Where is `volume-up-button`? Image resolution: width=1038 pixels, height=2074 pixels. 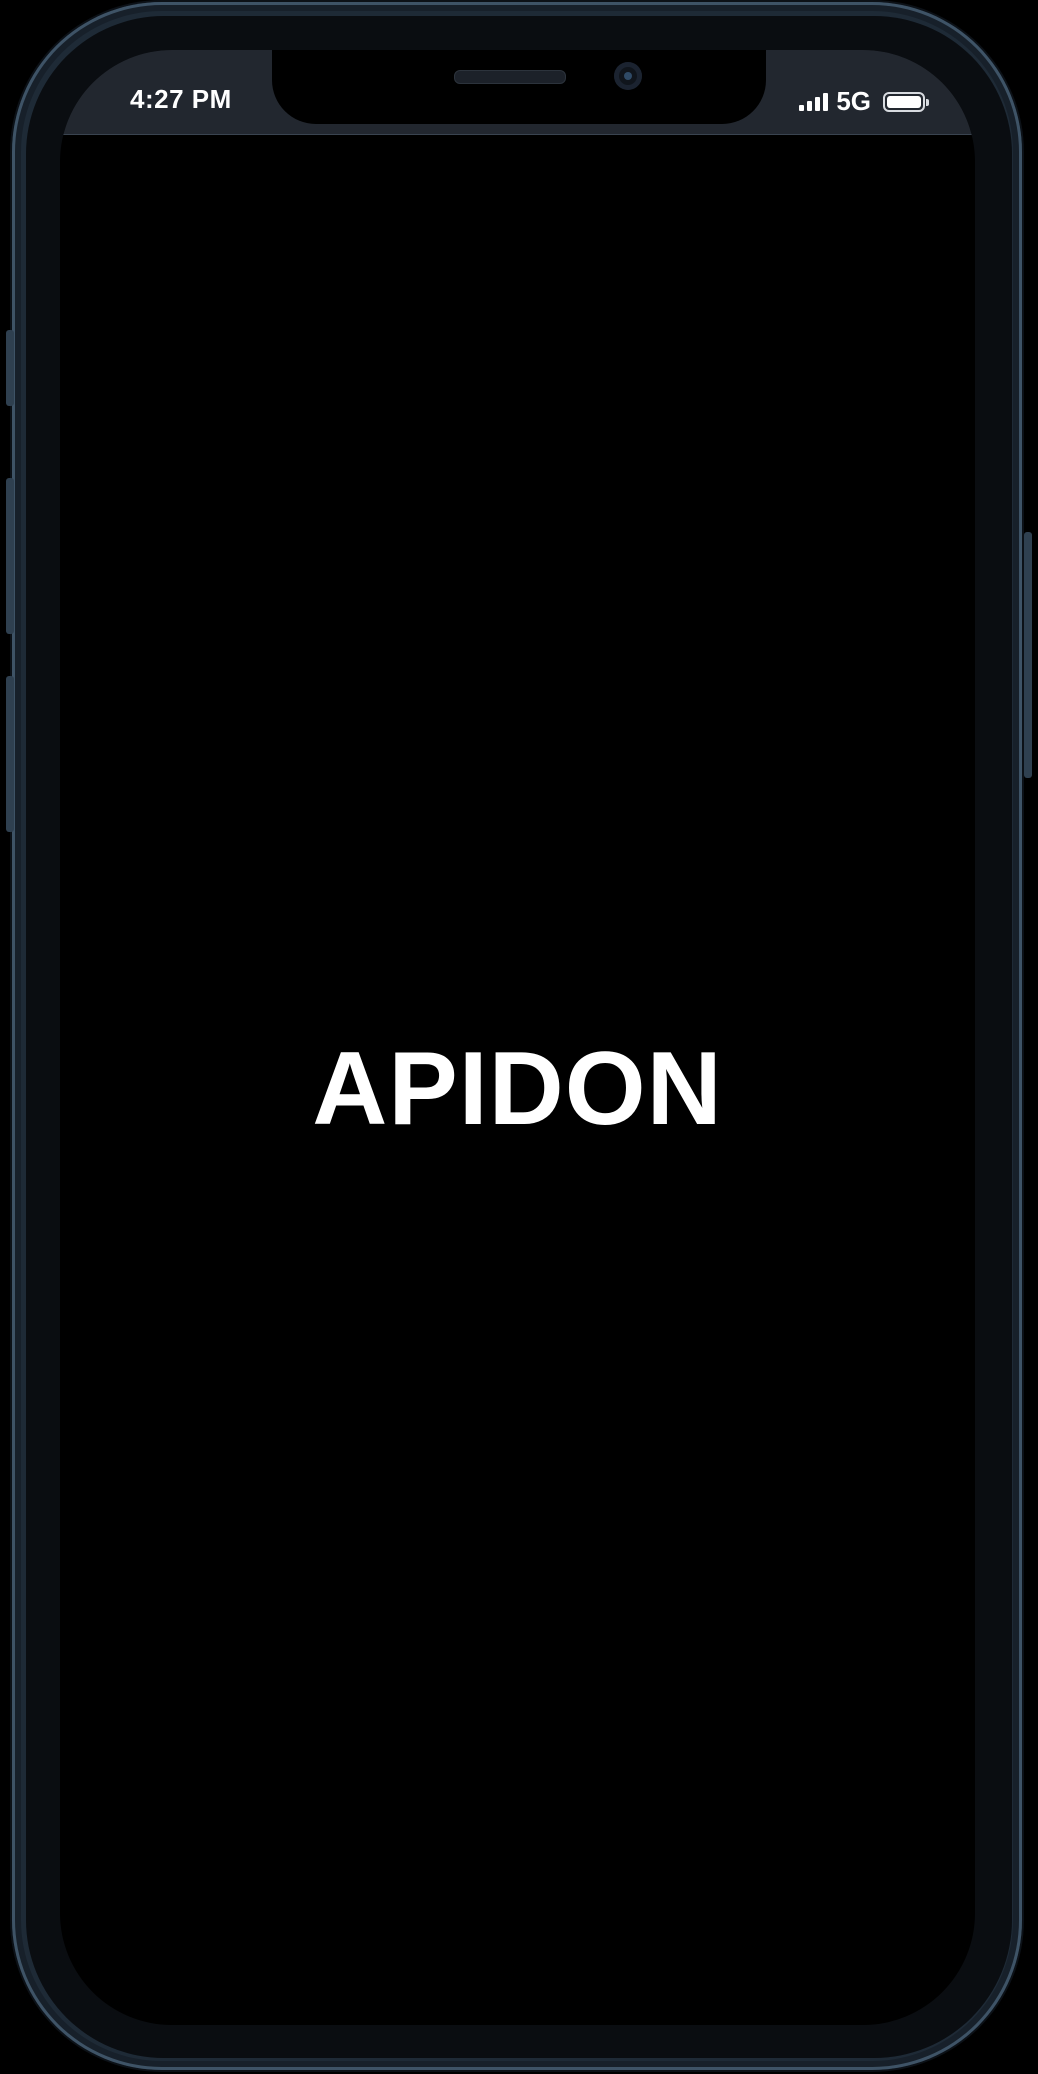
volume-up-button is located at coordinates (10, 556).